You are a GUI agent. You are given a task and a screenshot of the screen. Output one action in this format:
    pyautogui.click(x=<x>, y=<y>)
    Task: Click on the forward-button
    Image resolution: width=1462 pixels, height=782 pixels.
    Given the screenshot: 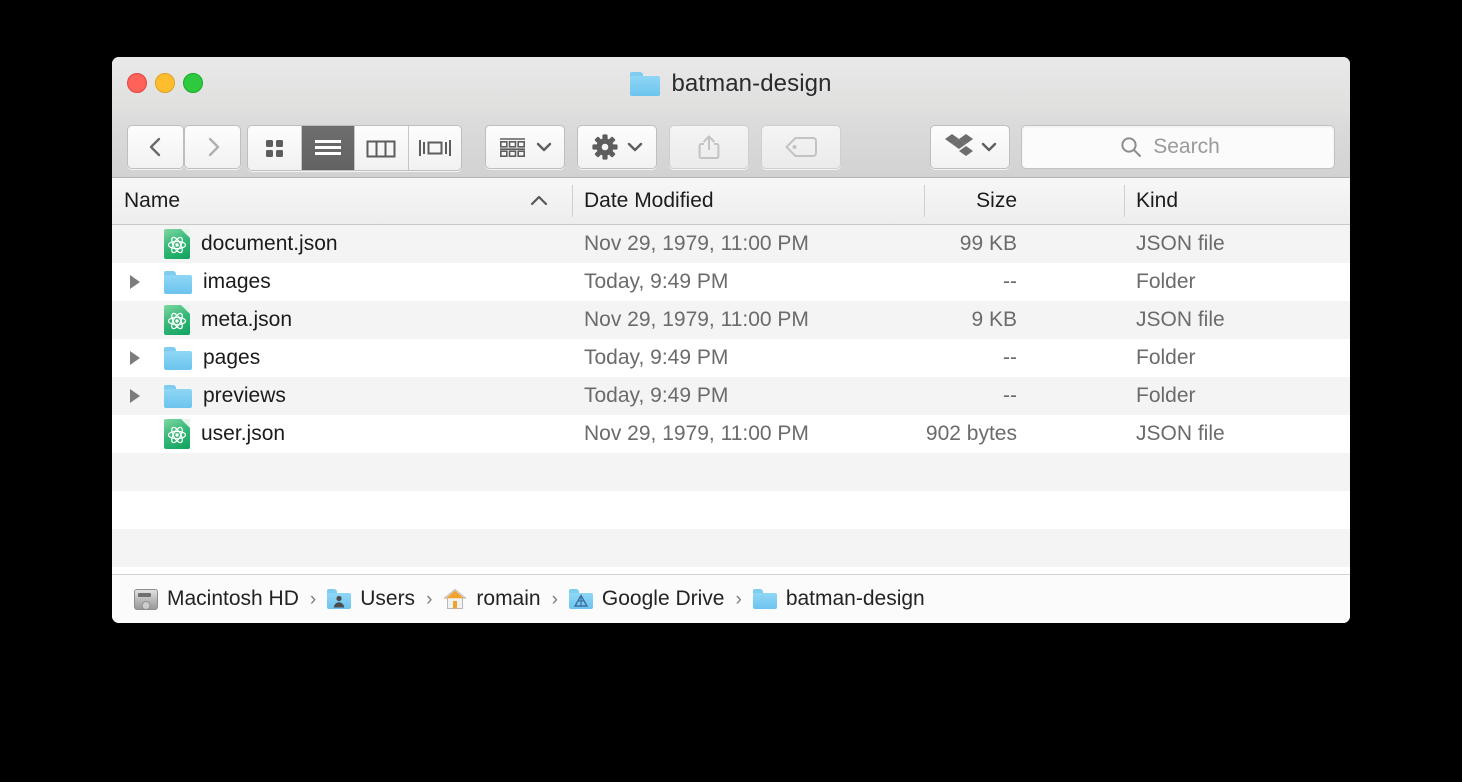 What is the action you would take?
    pyautogui.click(x=212, y=147)
    